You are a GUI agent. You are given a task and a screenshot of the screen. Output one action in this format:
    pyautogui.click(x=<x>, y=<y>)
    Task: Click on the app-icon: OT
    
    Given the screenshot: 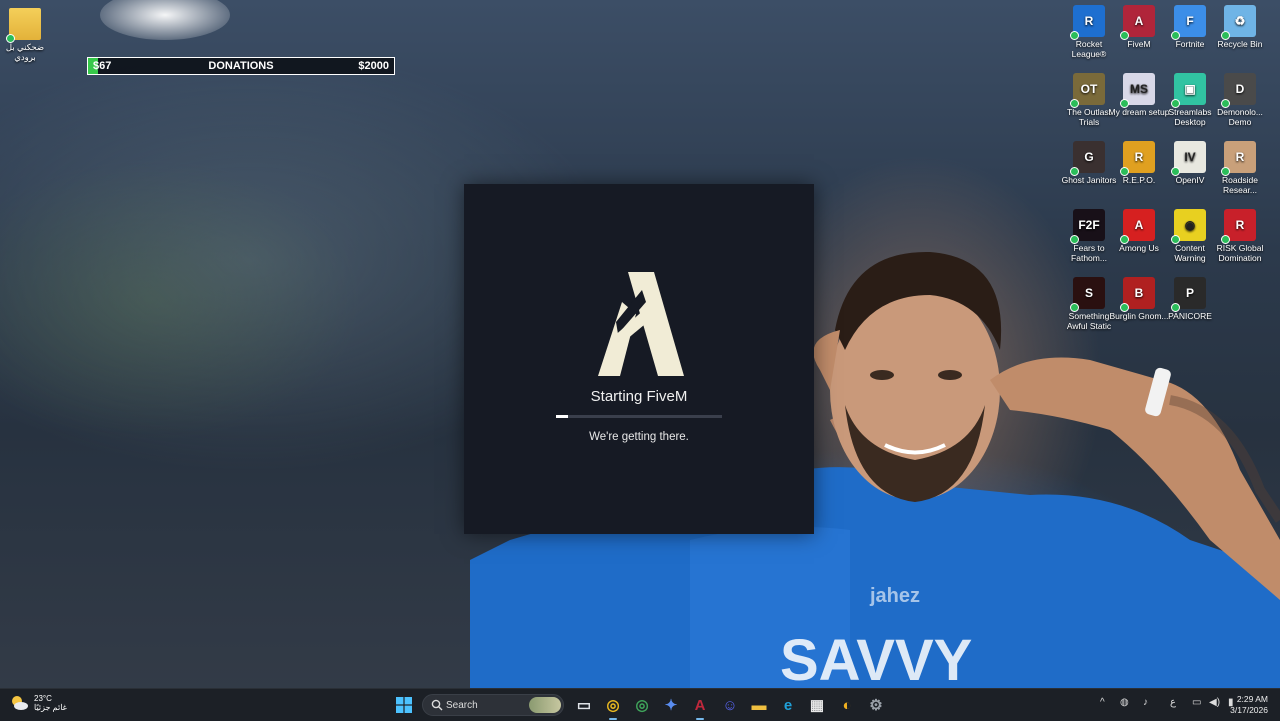 What is the action you would take?
    pyautogui.click(x=1087, y=90)
    